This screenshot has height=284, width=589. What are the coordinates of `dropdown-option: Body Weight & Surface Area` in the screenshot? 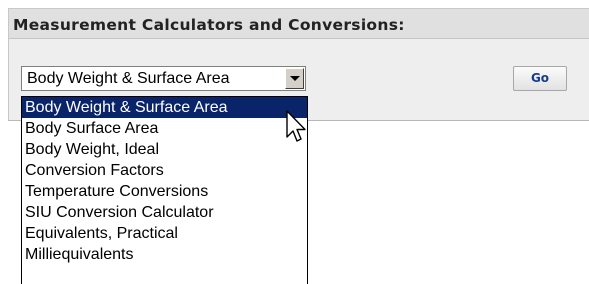 It's located at (164, 107).